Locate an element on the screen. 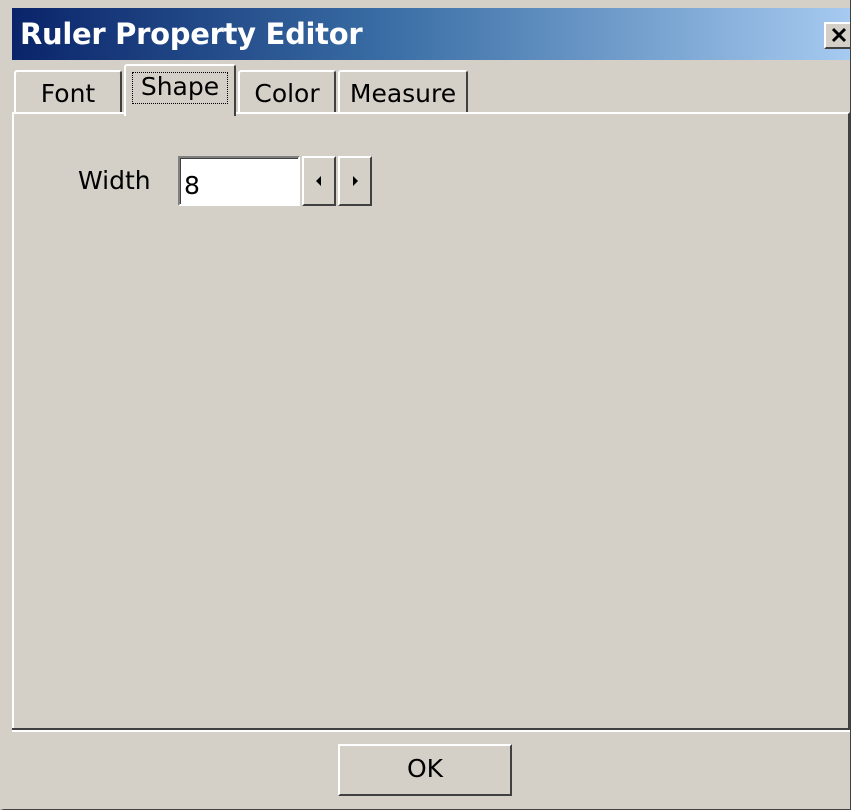 Image resolution: width=851 pixels, height=810 pixels. tab-color: Color is located at coordinates (287, 92).